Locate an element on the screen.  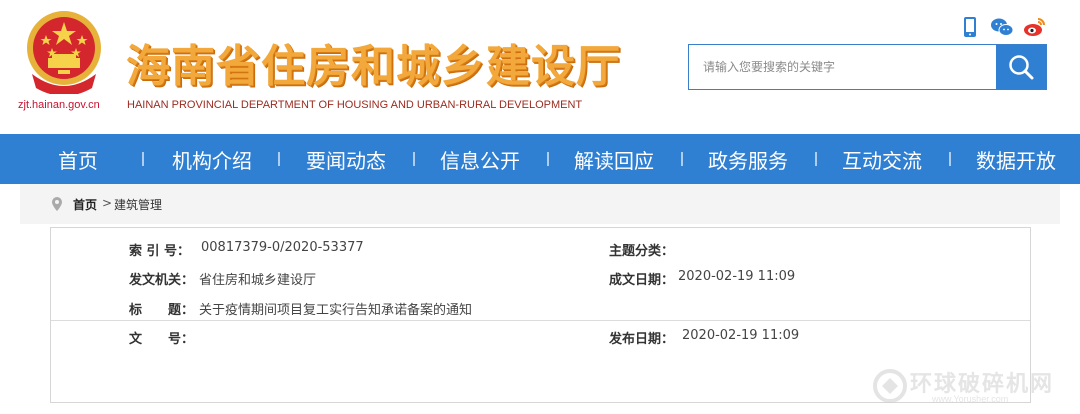
index-number-value: 00817379-0/2020-53377 is located at coordinates (282, 247).